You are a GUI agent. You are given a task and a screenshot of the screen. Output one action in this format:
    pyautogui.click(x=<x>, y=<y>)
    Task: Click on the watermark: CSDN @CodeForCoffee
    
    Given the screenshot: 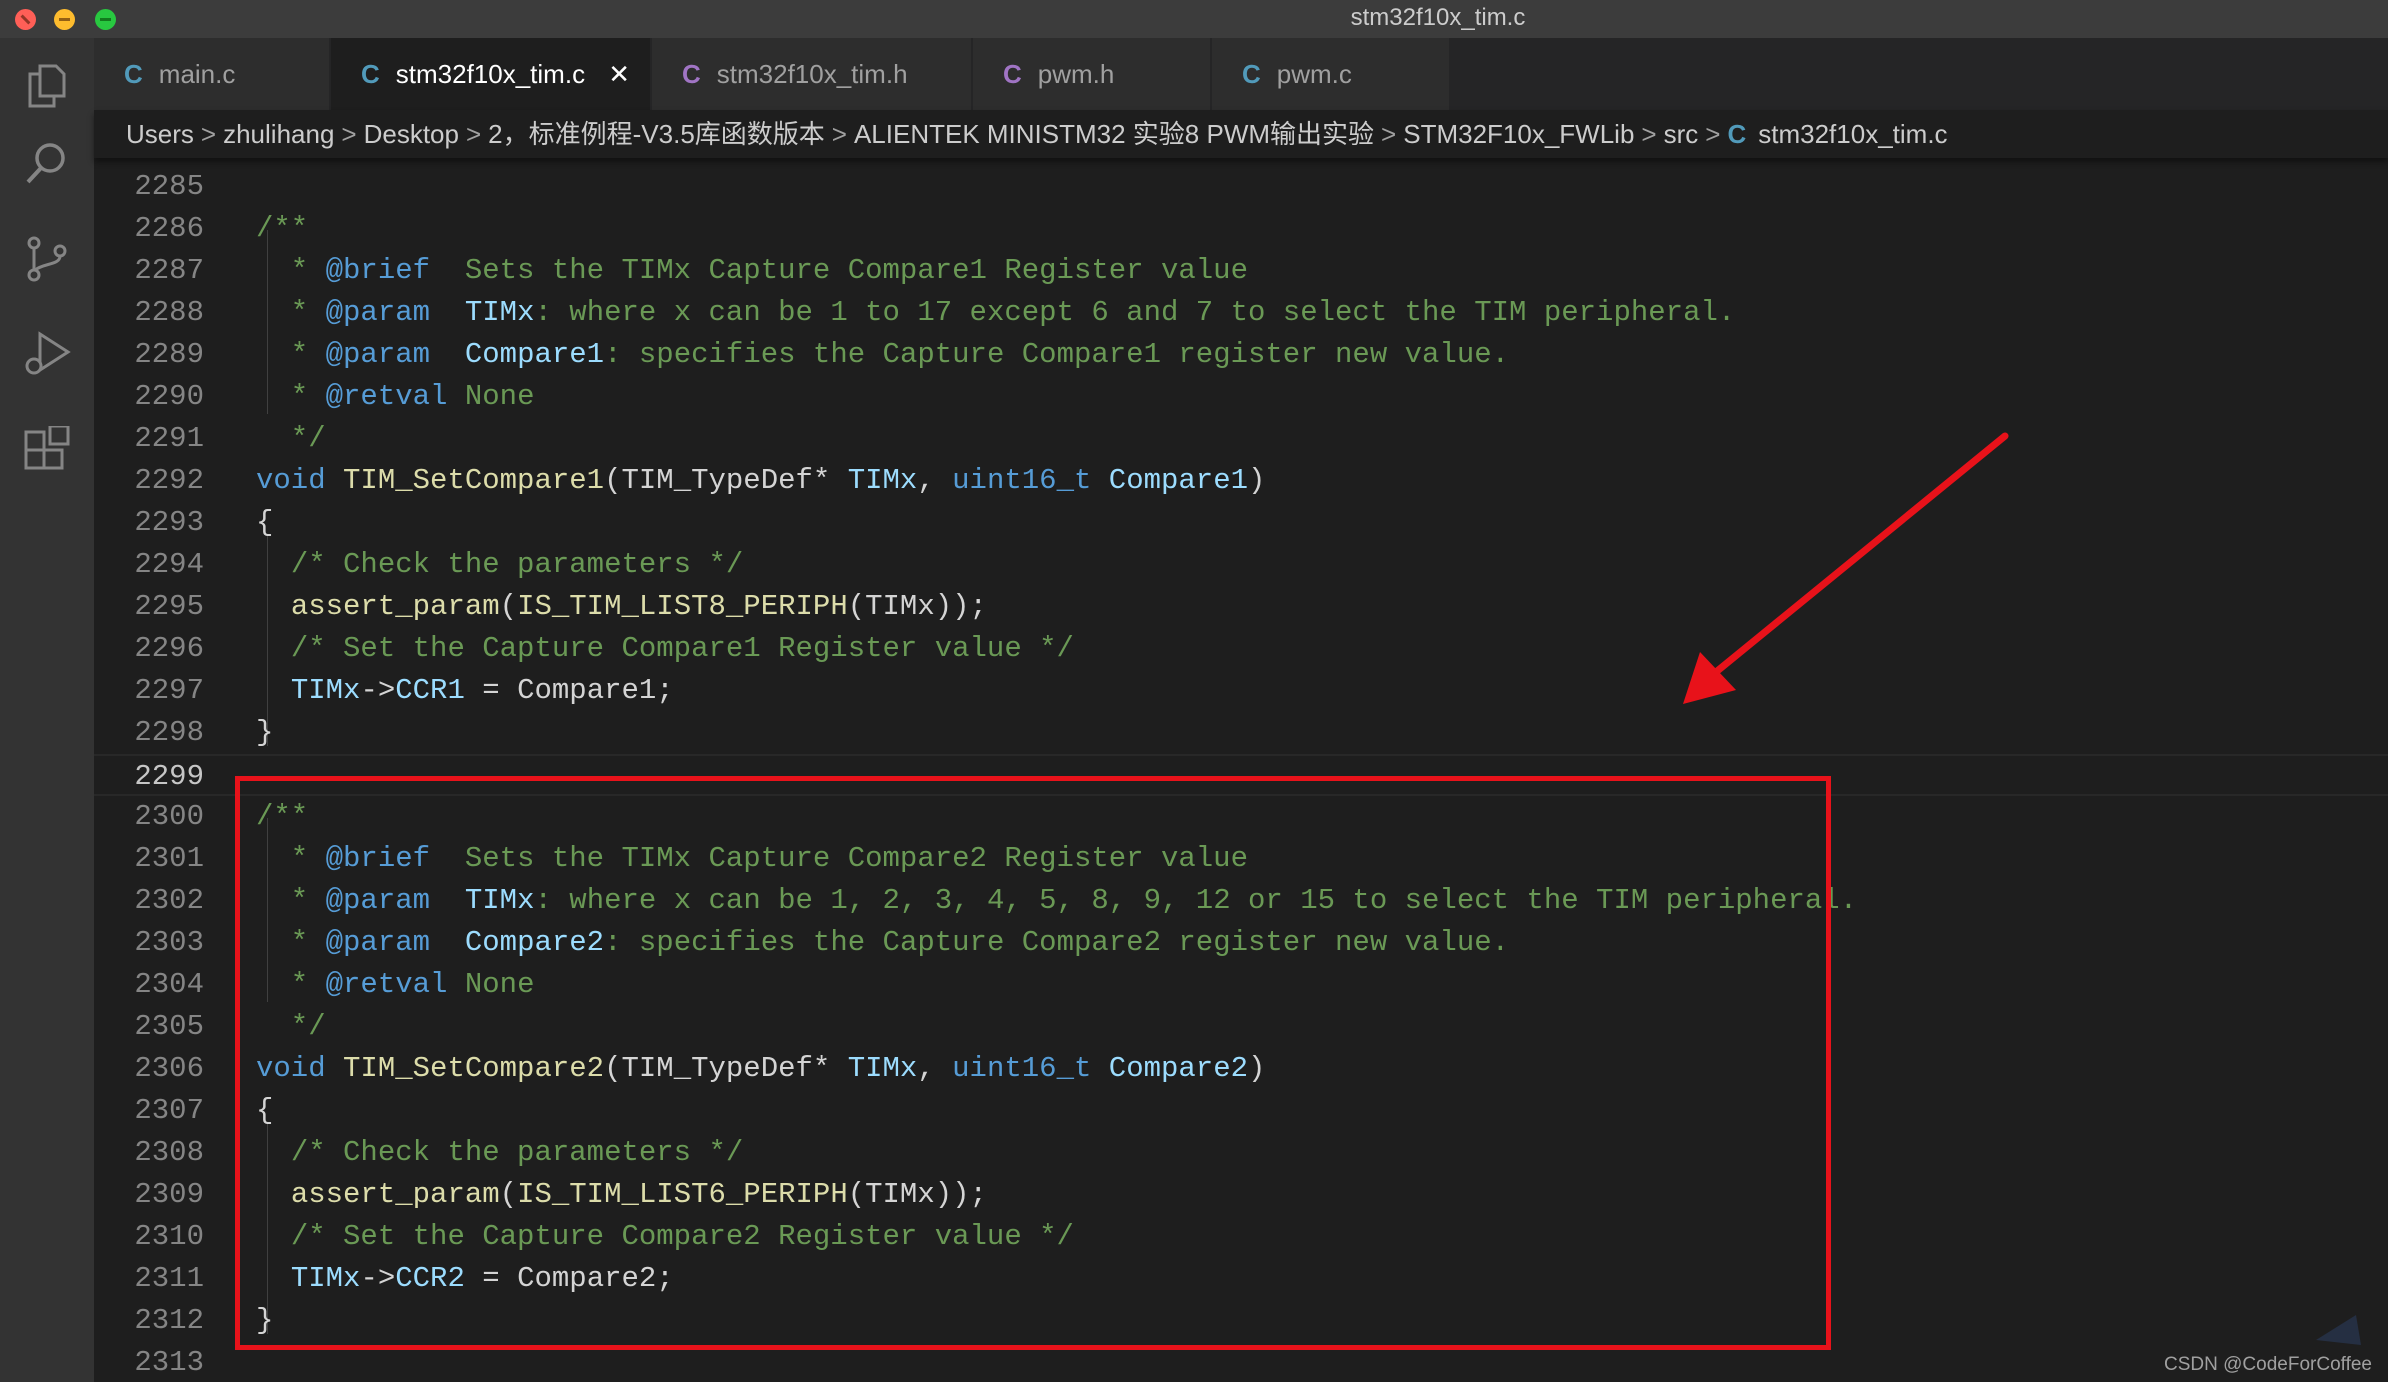 What is the action you would take?
    pyautogui.click(x=2268, y=1364)
    